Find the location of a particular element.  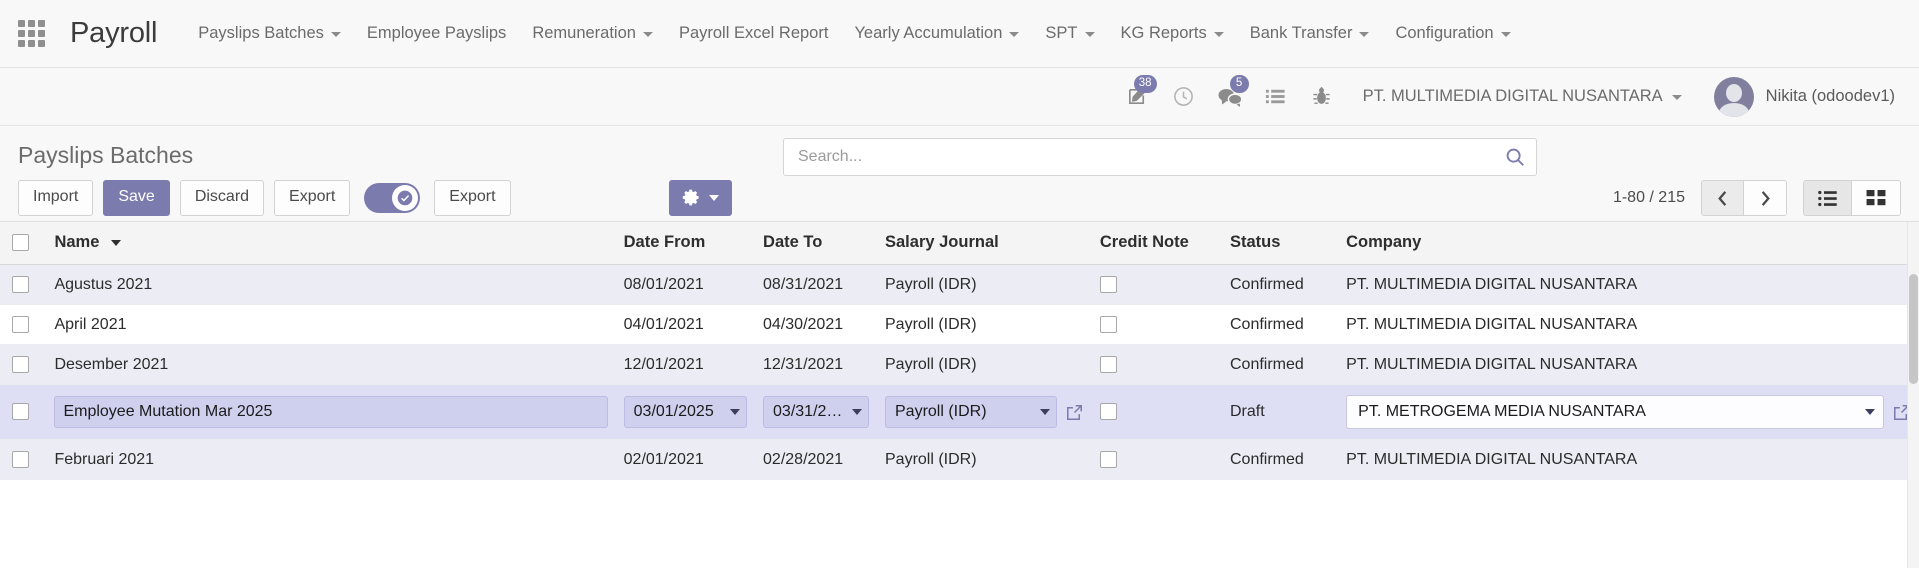

list-view-icon is located at coordinates (1828, 198).